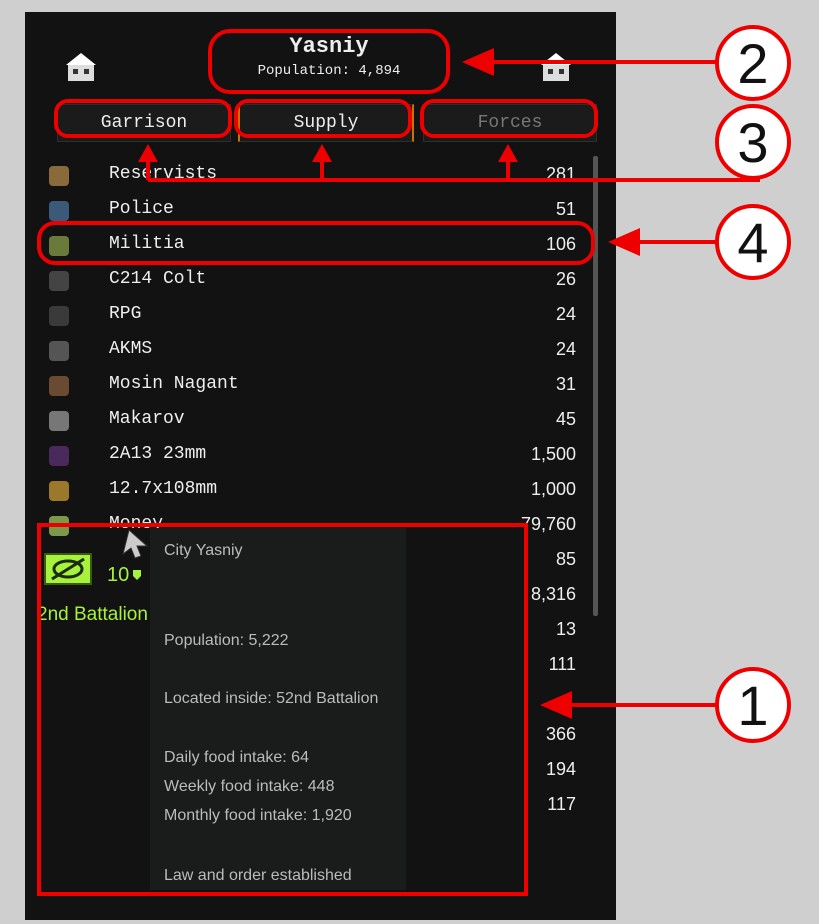 The height and width of the screenshot is (924, 819). I want to click on annotation-number-4: 4, so click(753, 242).